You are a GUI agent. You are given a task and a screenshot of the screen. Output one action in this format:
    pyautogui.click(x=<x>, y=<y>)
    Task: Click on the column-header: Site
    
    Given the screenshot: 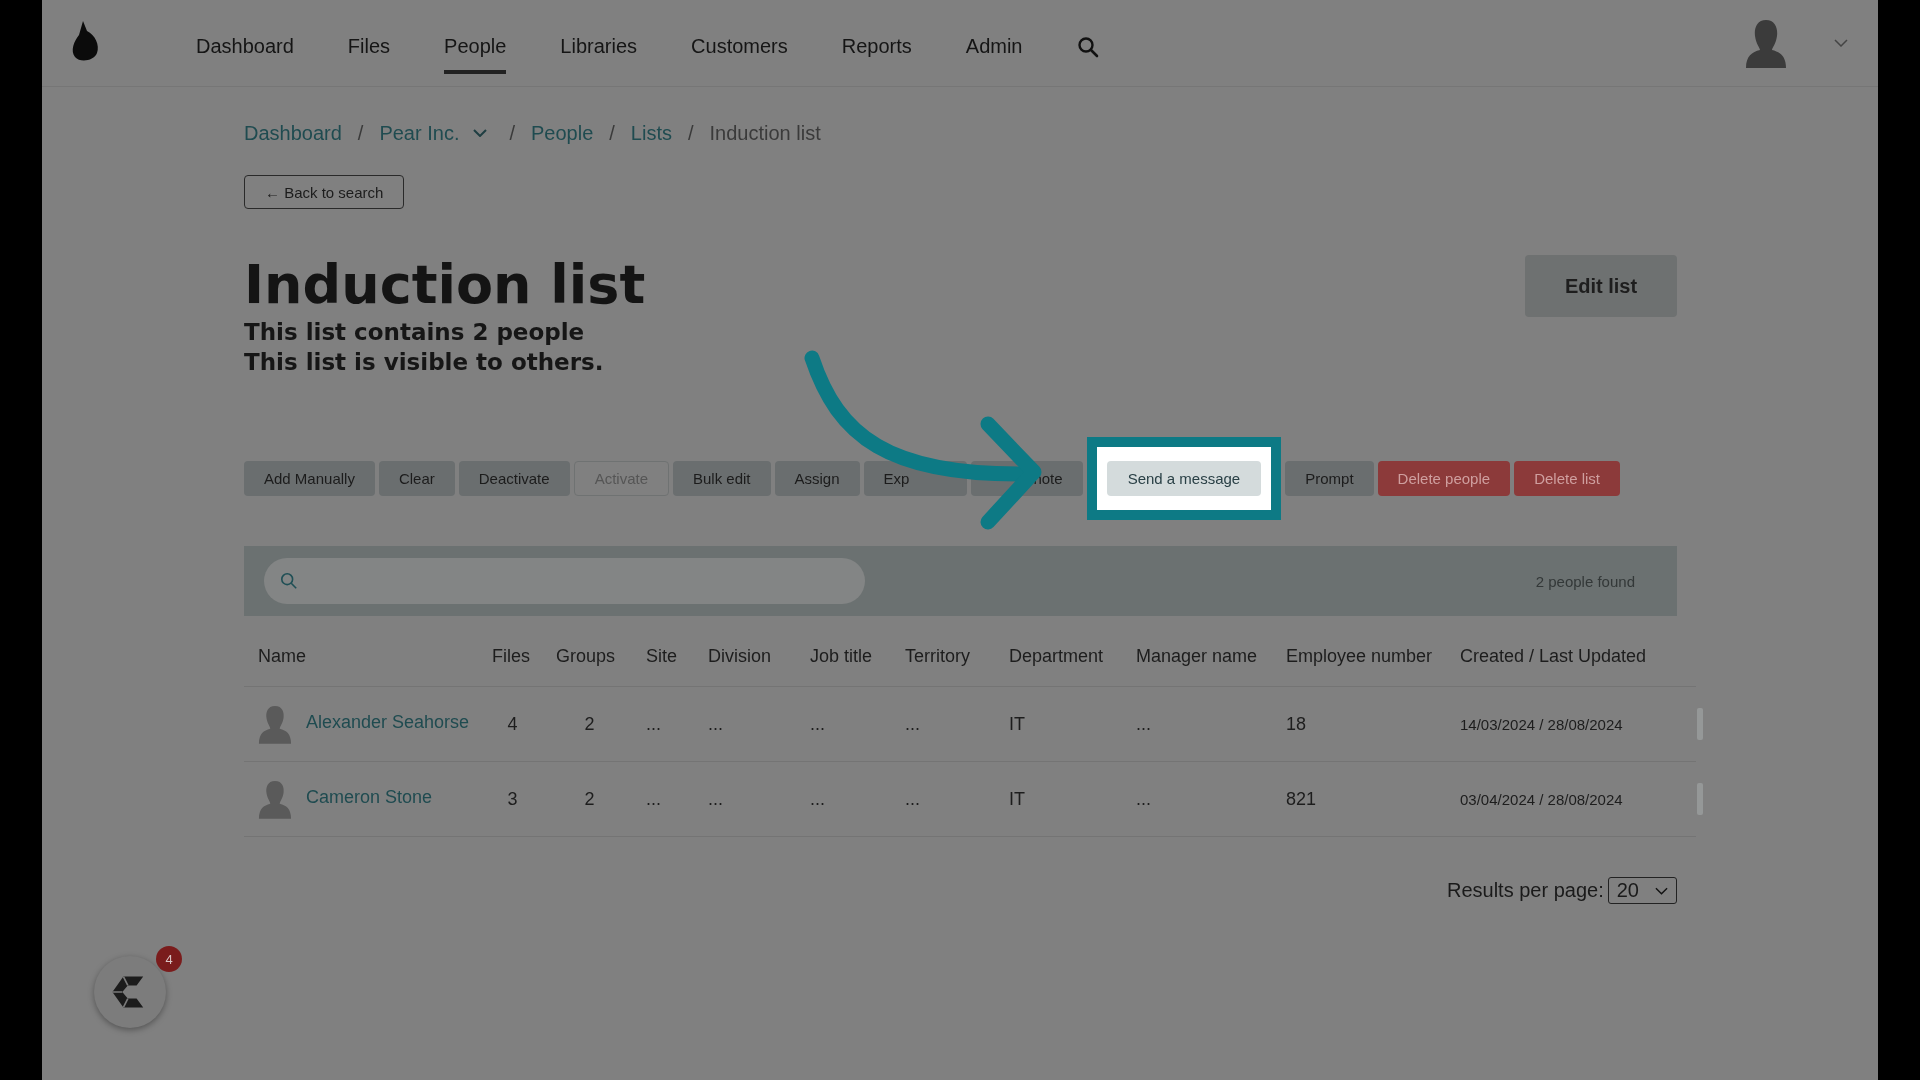 What is the action you would take?
    pyautogui.click(x=676, y=656)
    